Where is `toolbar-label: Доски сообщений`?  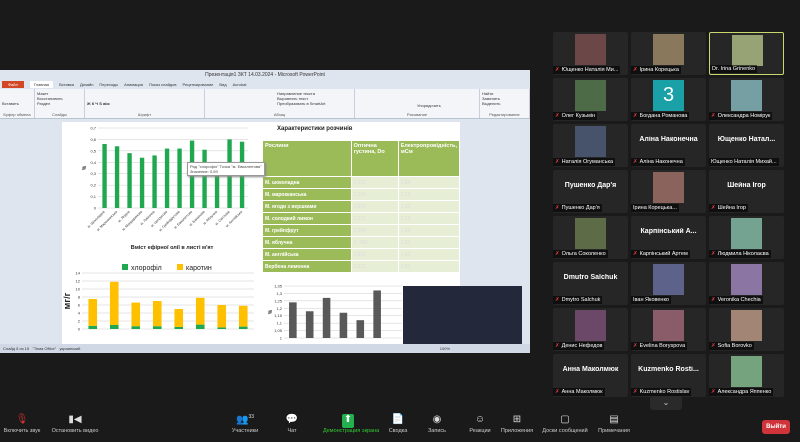 toolbar-label: Доски сообщений is located at coordinates (565, 431).